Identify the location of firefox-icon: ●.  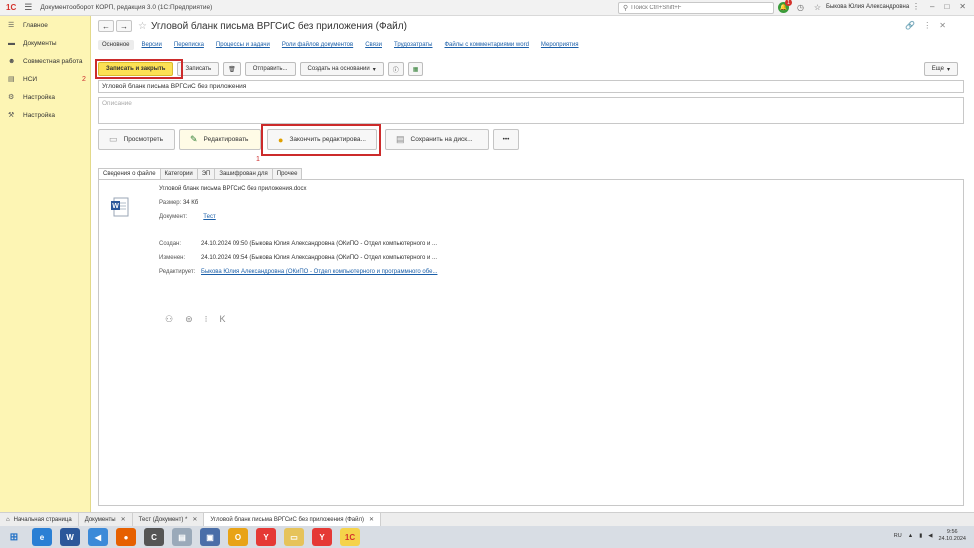
(126, 537).